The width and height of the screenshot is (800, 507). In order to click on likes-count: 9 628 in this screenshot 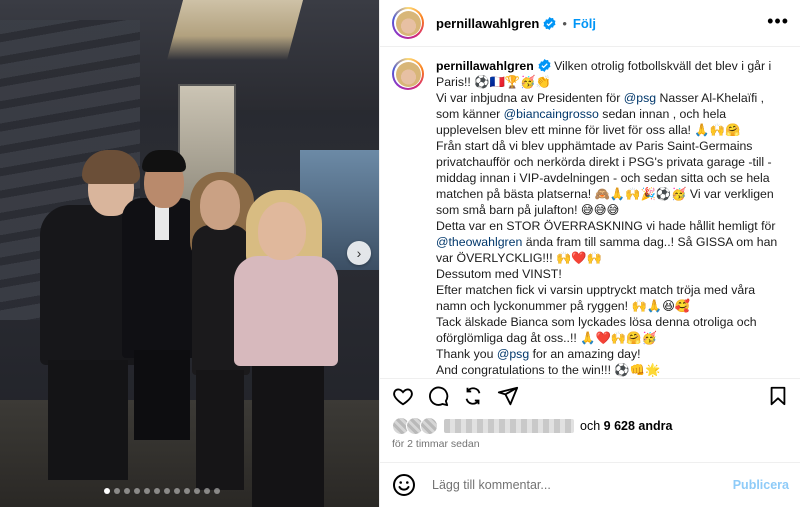, I will do `click(619, 426)`.